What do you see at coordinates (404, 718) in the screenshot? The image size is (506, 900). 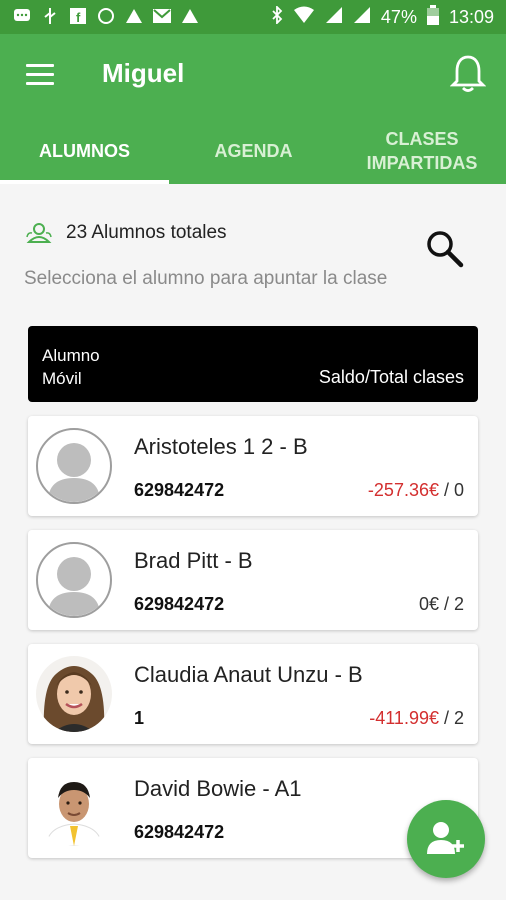 I see `balance-amount: -411.99€` at bounding box center [404, 718].